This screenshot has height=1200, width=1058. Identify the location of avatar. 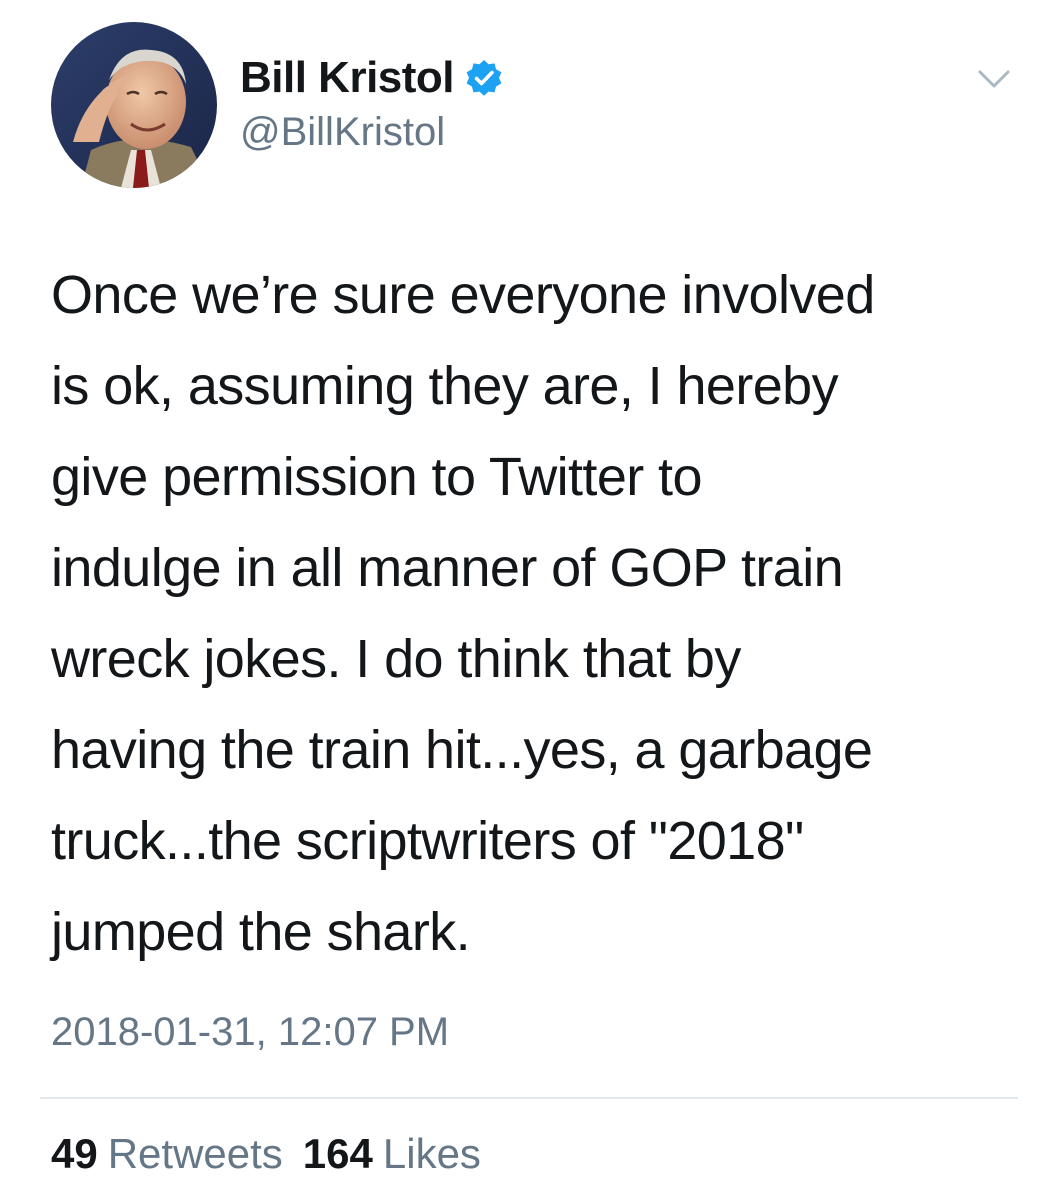
(134, 105).